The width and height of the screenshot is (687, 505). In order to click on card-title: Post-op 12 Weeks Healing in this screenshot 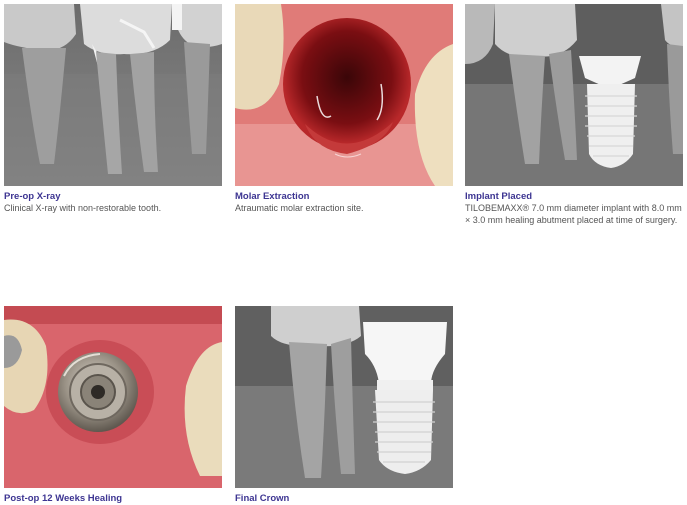, I will do `click(63, 498)`.